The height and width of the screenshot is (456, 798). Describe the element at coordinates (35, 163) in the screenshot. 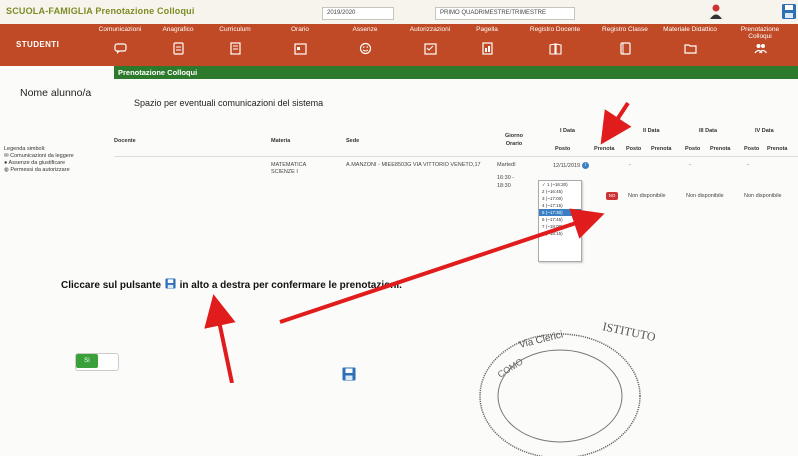

I see `legend-item-absences: ● Assenze da giustificare` at that location.